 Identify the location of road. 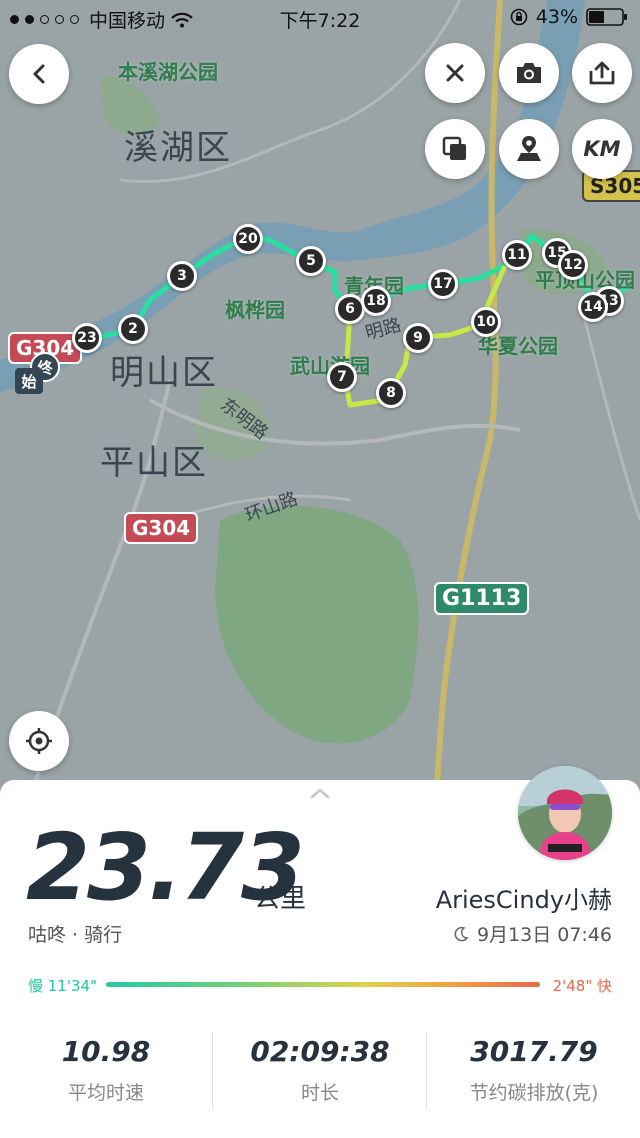
(609, 410).